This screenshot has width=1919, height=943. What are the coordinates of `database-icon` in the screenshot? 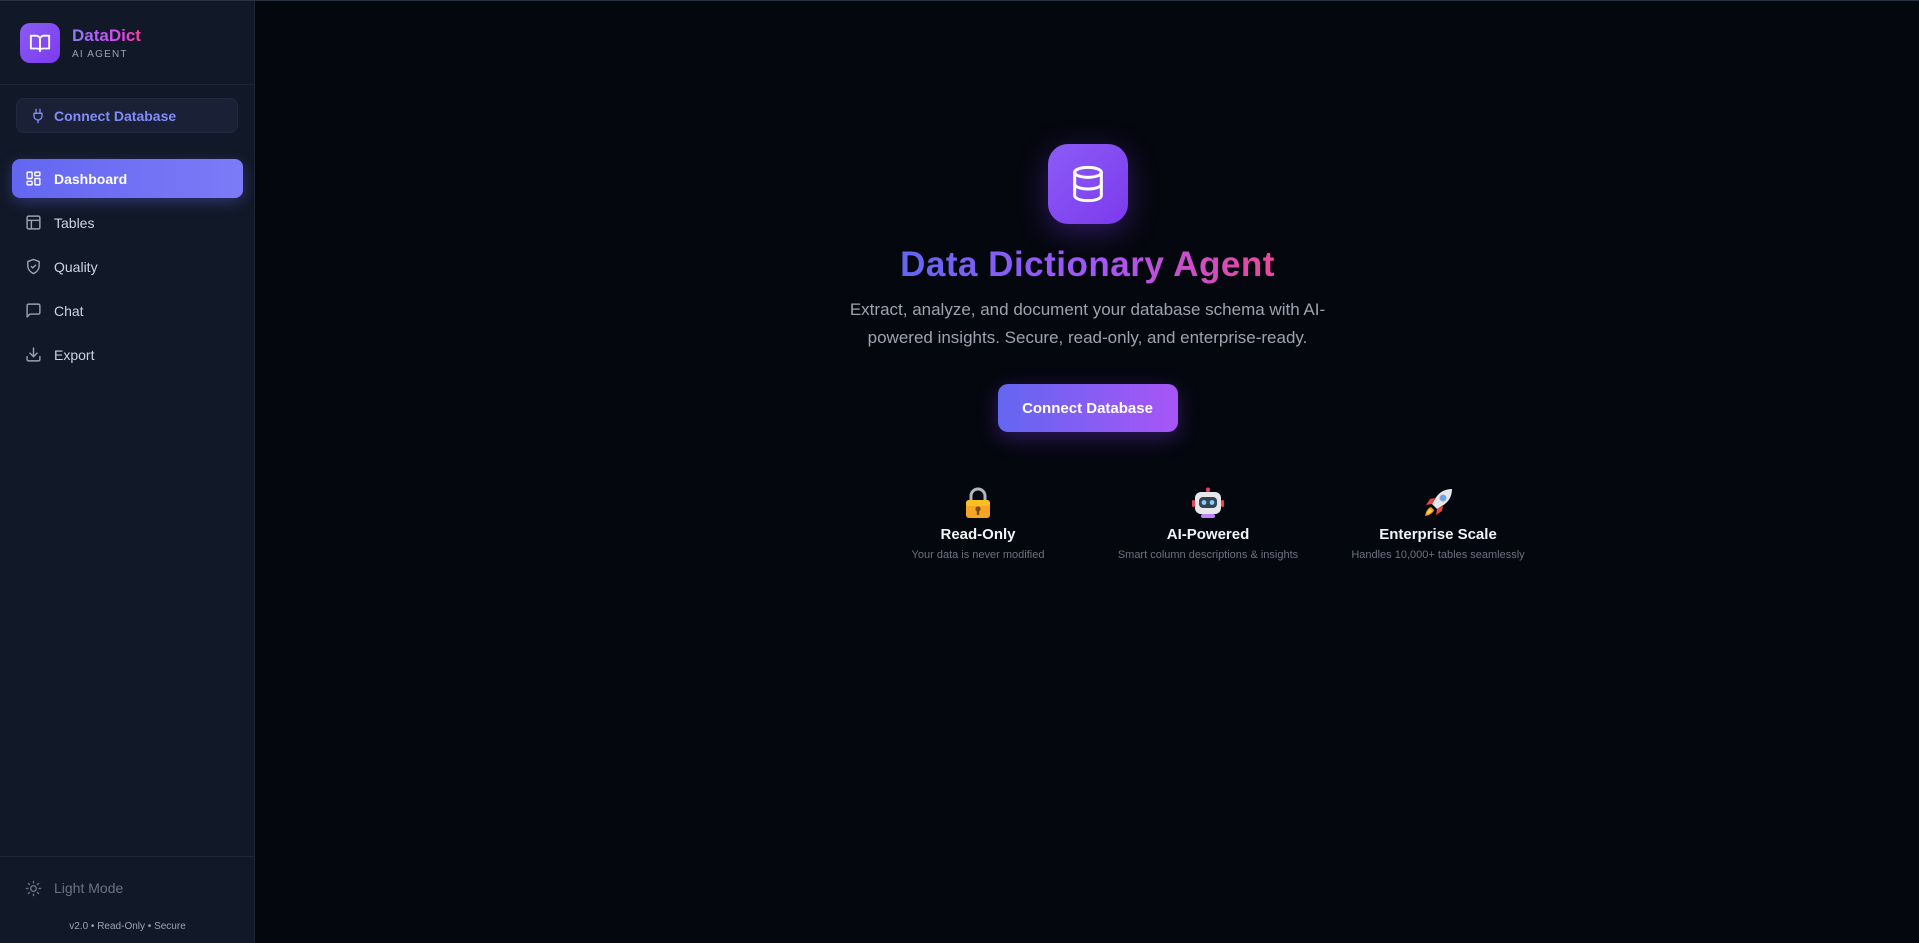 It's located at (1087, 184).